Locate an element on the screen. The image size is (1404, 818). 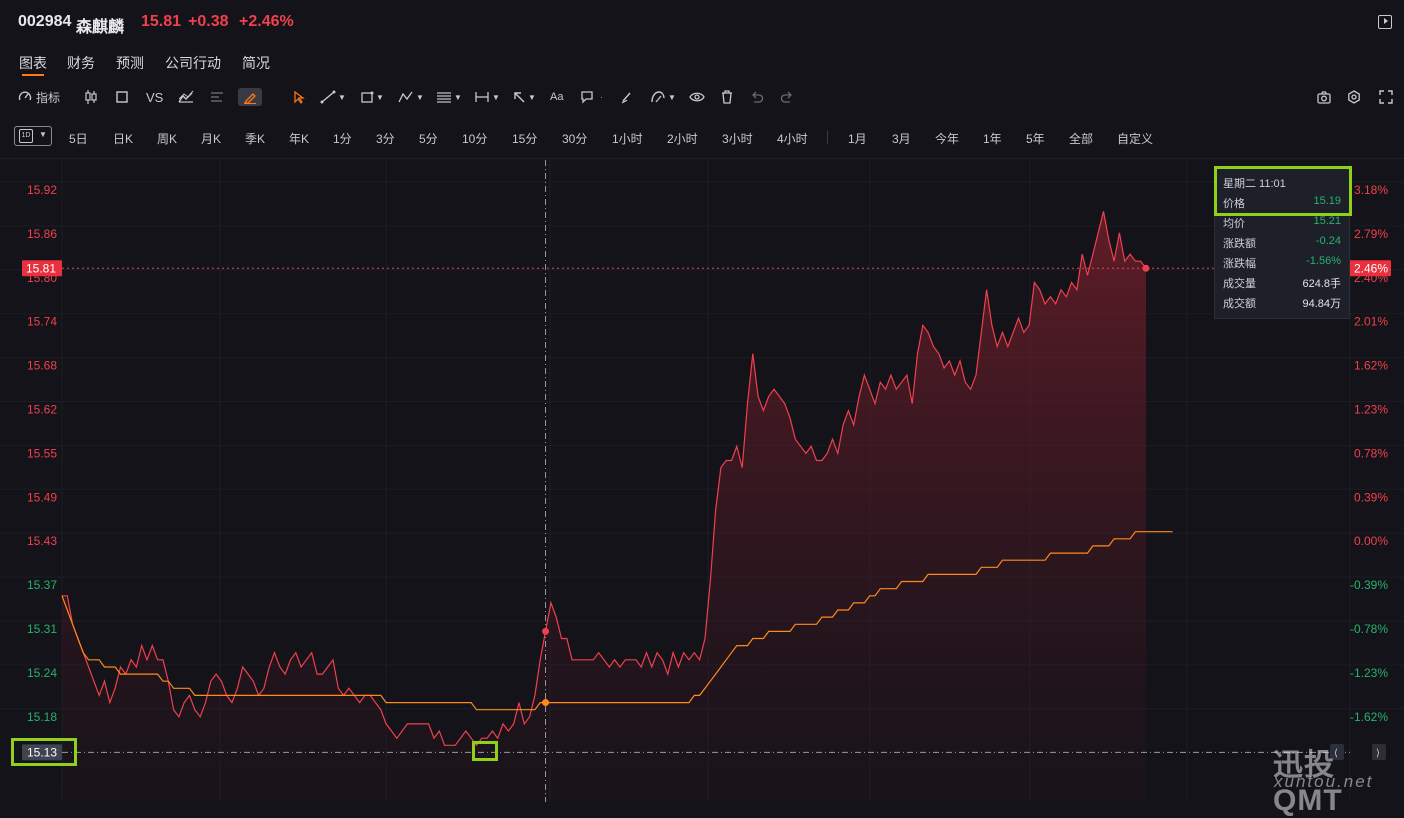
period-monthly: 月K is located at coordinates (211, 138).